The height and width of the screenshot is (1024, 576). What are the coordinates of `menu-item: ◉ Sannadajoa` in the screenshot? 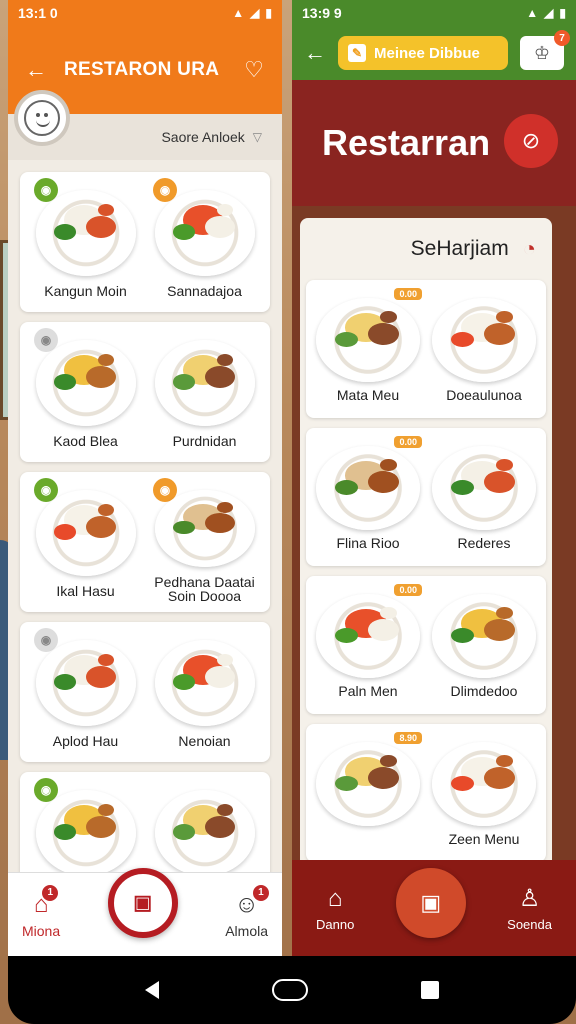 It's located at (204, 241).